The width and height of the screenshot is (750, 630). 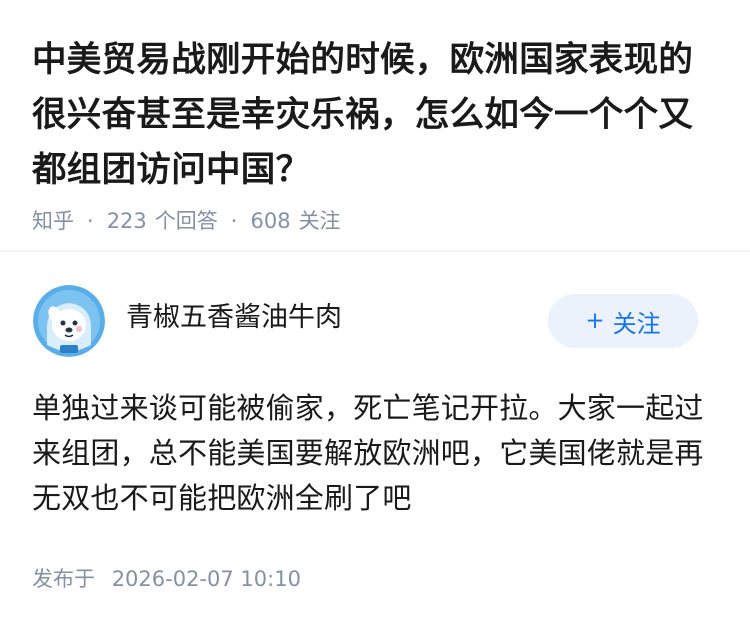 I want to click on published-time: 2026-02-07 10:10, so click(x=206, y=579).